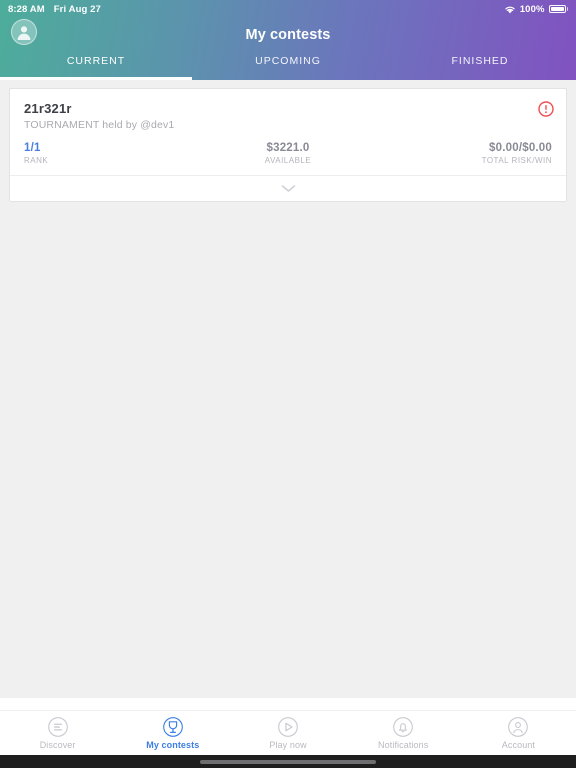  I want to click on battery-percent-label: 100%, so click(532, 9).